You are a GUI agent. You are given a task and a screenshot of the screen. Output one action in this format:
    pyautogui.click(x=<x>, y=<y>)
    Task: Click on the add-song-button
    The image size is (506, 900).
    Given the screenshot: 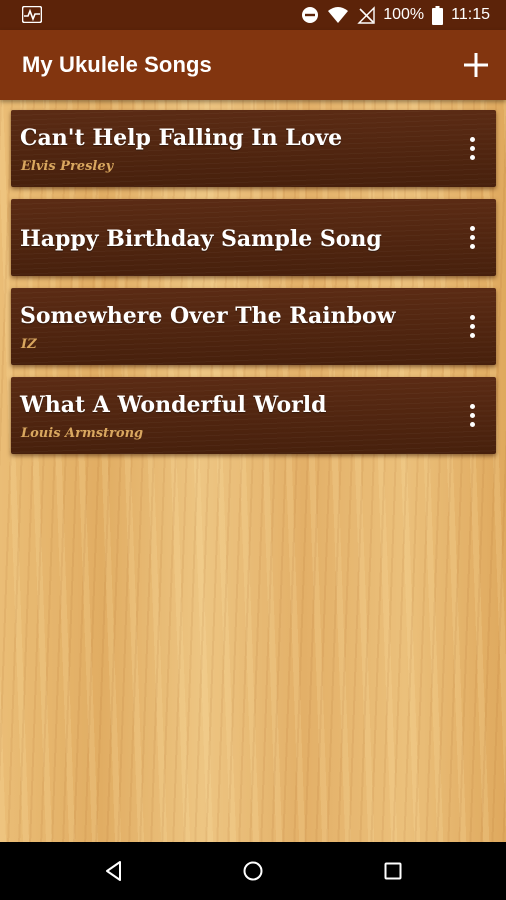 What is the action you would take?
    pyautogui.click(x=476, y=65)
    